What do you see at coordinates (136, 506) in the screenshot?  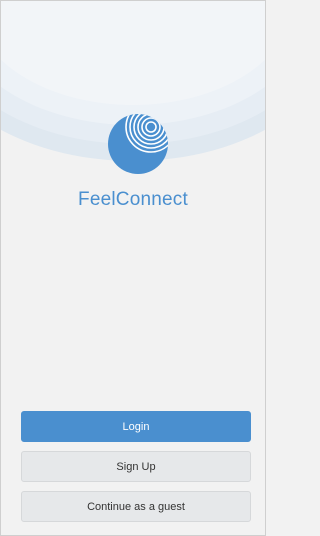 I see `continue-as-guest-button: Continue as a guest` at bounding box center [136, 506].